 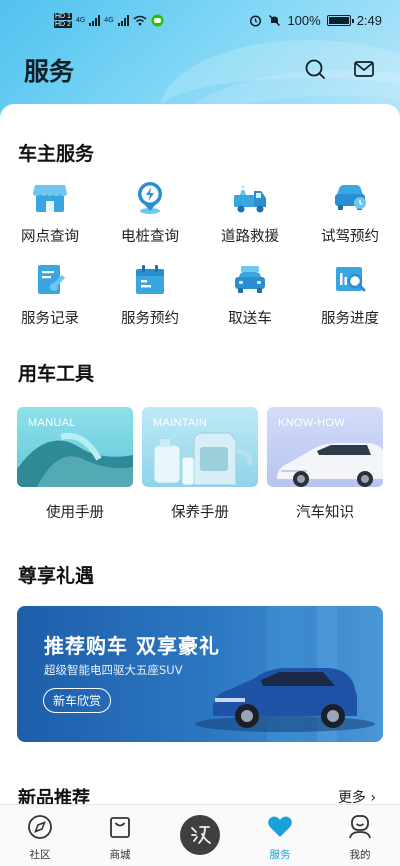 What do you see at coordinates (56, 374) in the screenshot?
I see `car-tools-title: 用车工具` at bounding box center [56, 374].